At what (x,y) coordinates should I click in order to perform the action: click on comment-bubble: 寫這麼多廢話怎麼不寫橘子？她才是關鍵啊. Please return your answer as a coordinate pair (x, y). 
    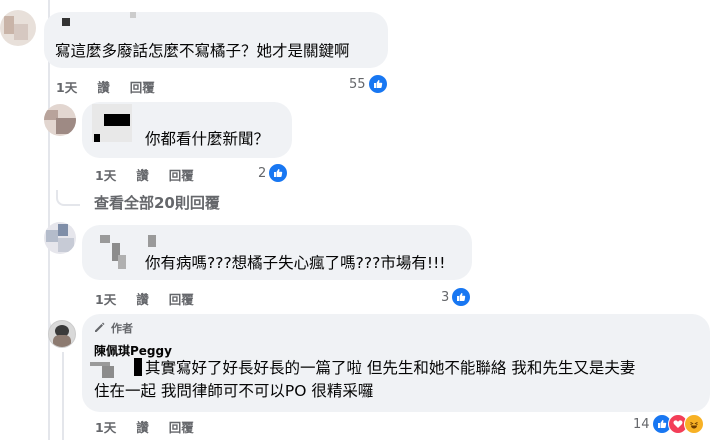
    Looking at the image, I should click on (216, 40).